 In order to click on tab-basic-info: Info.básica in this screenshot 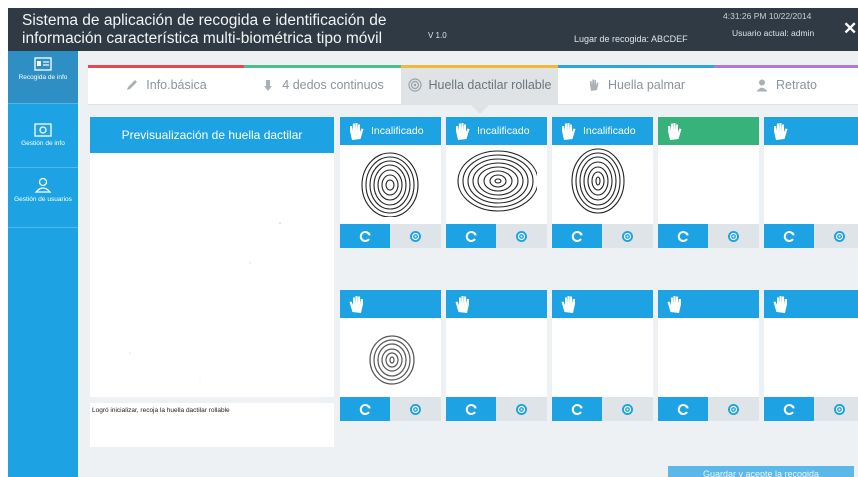, I will do `click(166, 85)`.